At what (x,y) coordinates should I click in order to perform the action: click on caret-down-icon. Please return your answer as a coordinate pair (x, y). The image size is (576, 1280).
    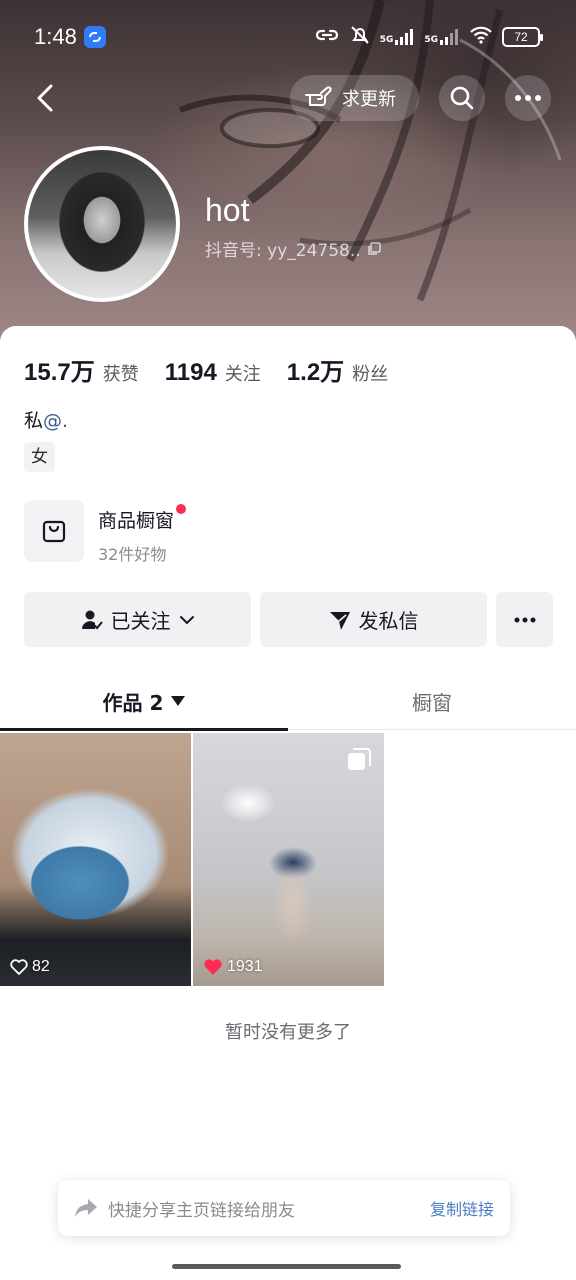
    Looking at the image, I should click on (178, 701).